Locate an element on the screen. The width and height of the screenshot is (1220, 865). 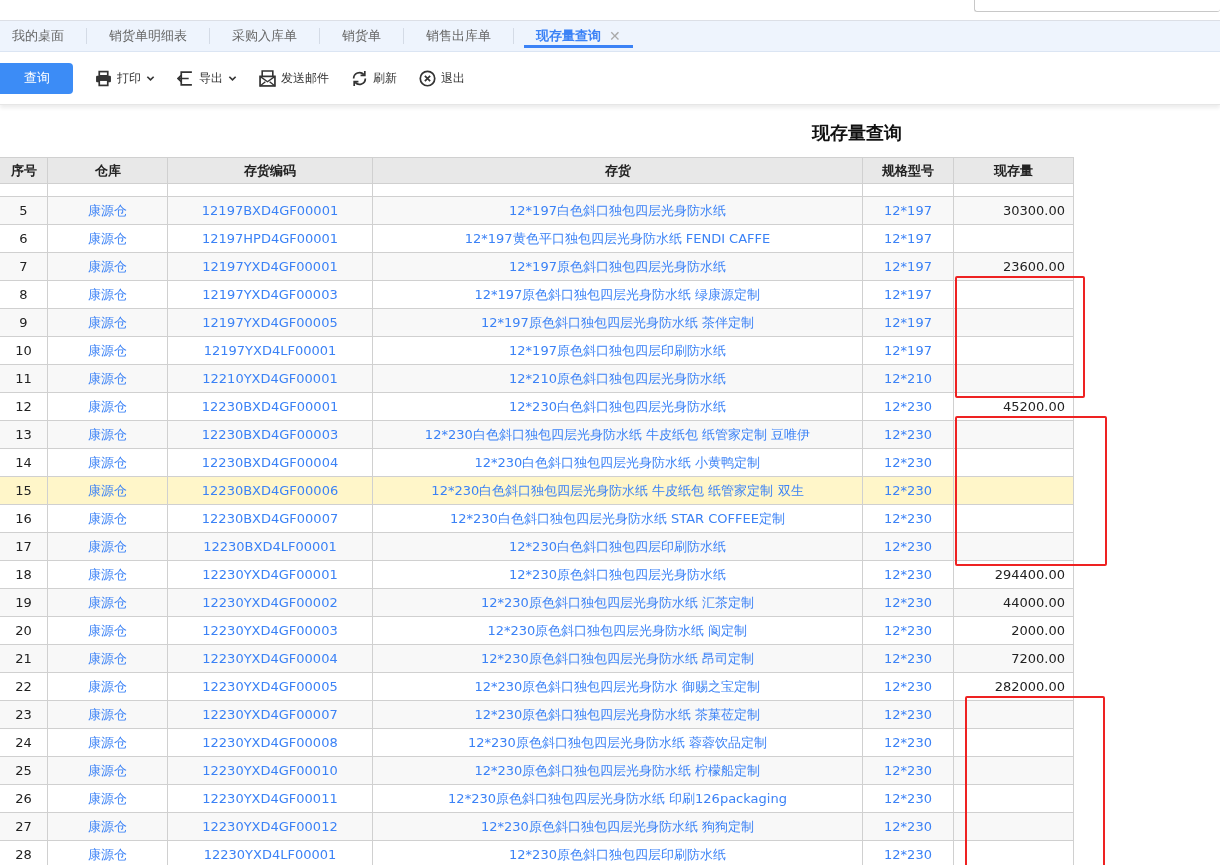
table-cell: 7200.00 is located at coordinates (1014, 659).